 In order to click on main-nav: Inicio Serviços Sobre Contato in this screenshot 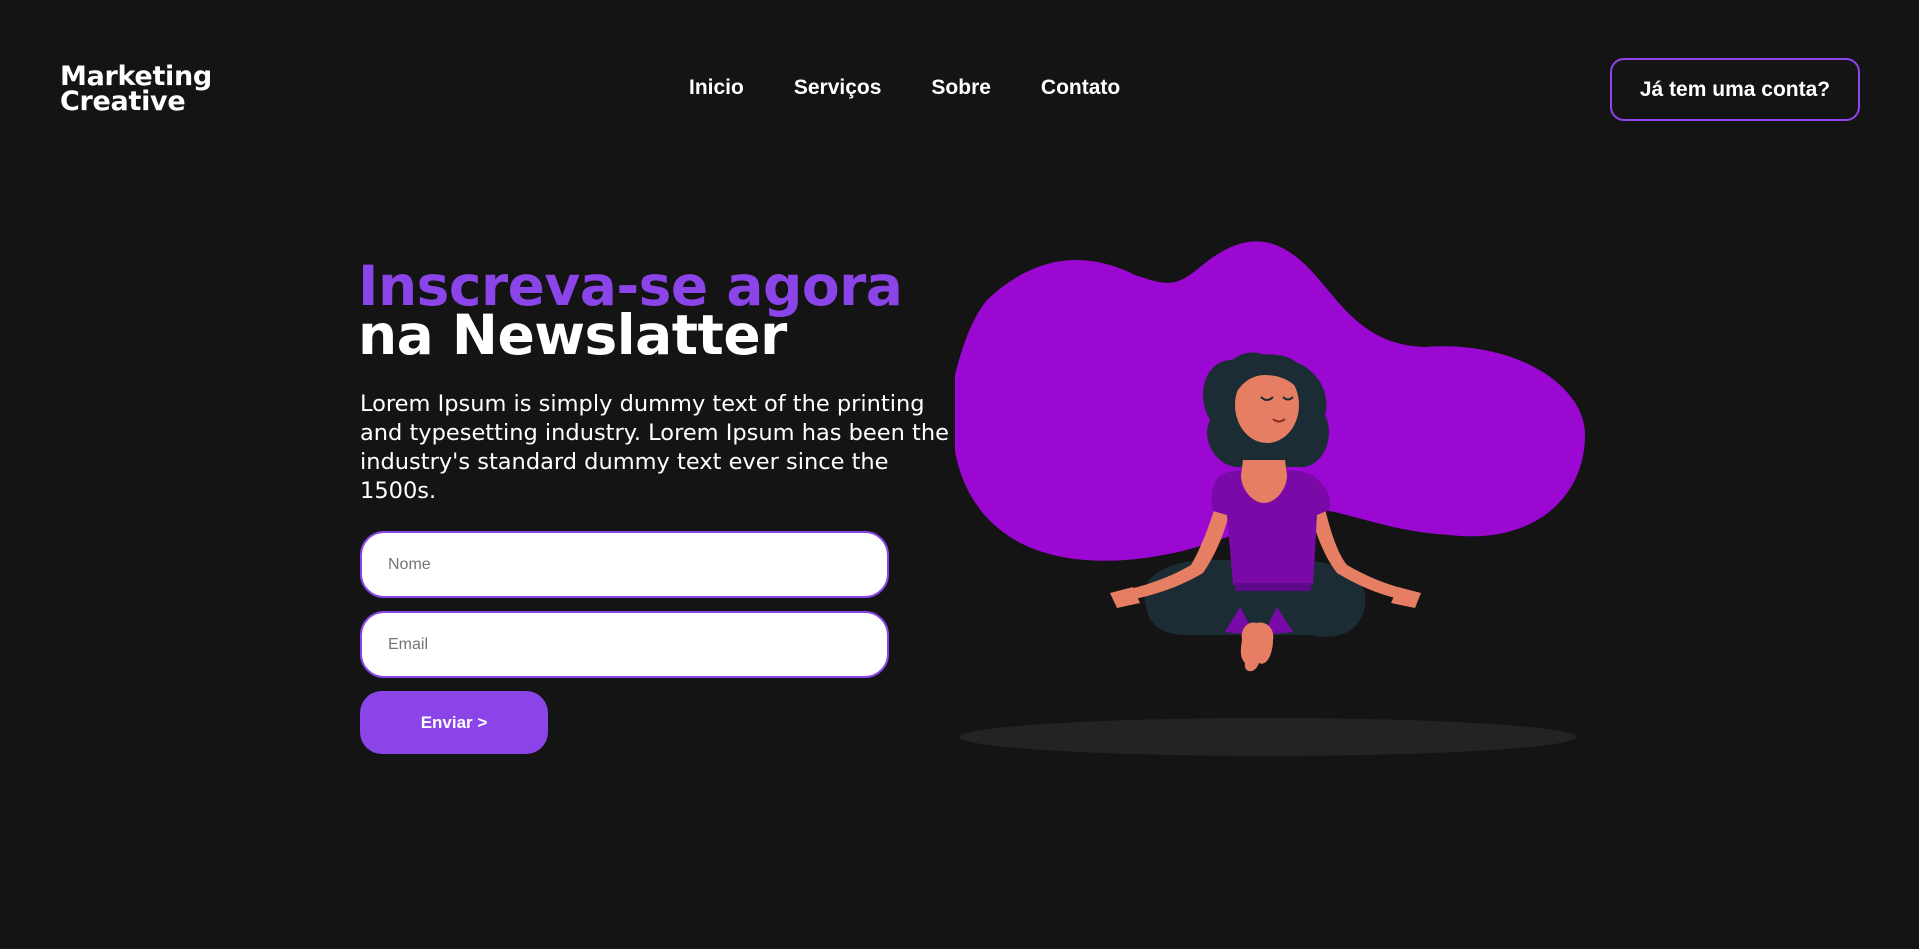, I will do `click(929, 88)`.